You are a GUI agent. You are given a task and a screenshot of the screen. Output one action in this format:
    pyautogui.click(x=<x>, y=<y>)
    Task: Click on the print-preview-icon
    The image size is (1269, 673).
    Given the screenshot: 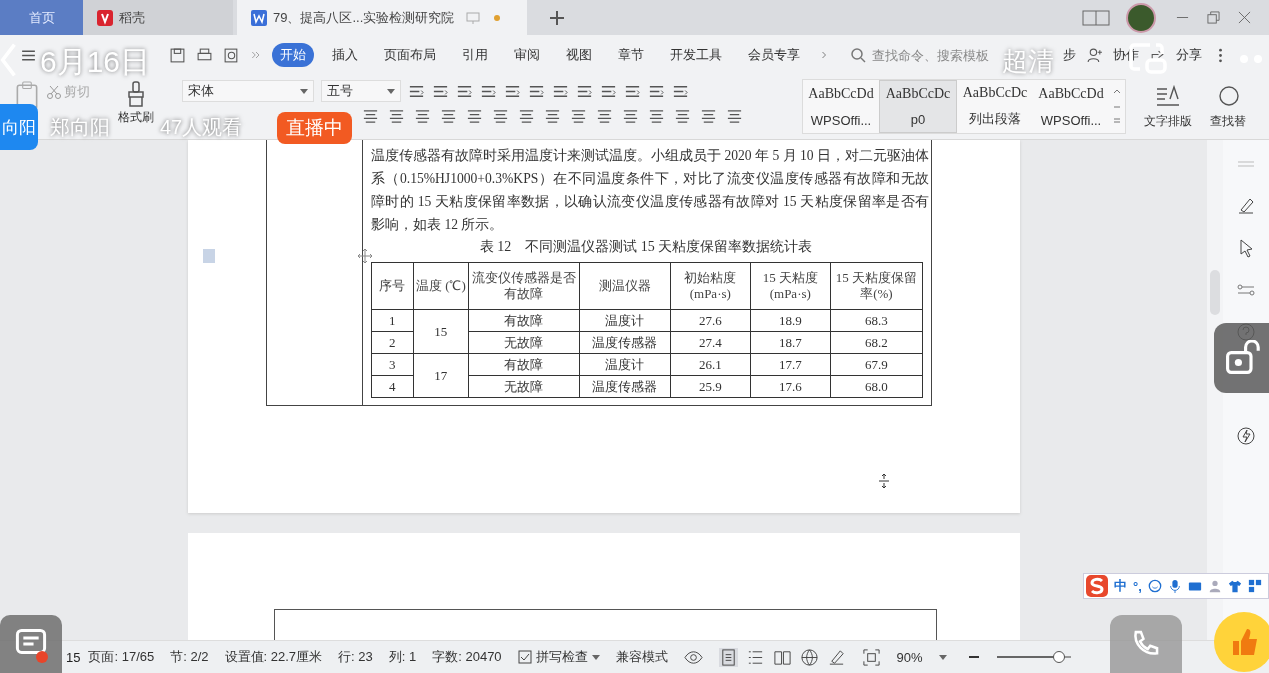 What is the action you would take?
    pyautogui.click(x=231, y=55)
    